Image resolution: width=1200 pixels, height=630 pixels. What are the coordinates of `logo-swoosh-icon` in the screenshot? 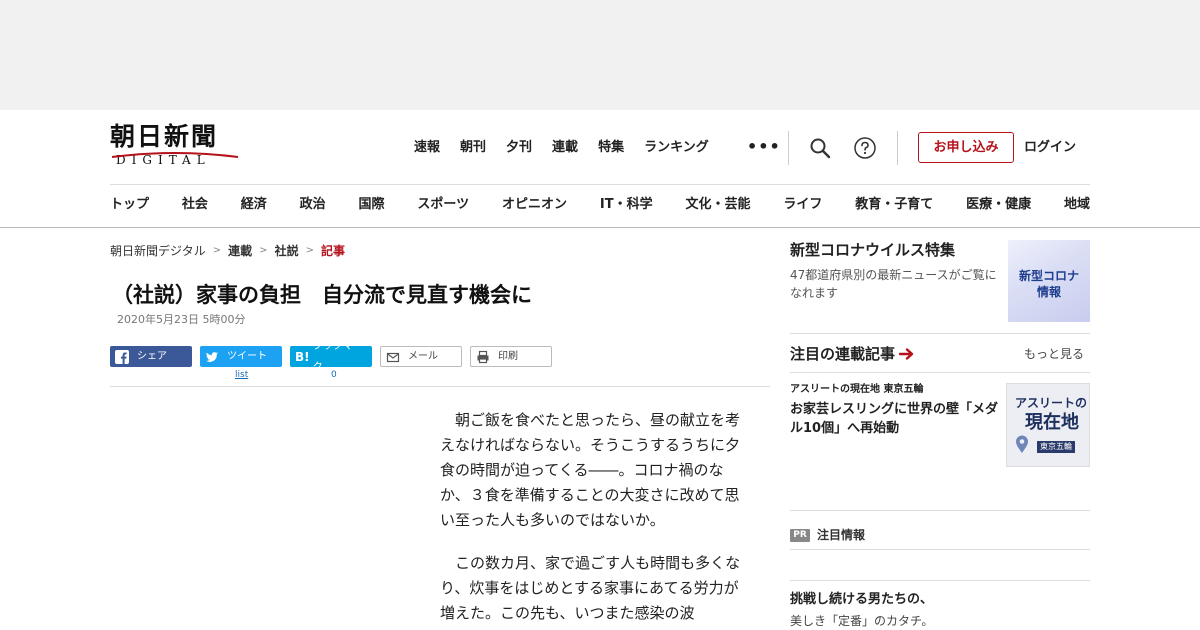 It's located at (175, 155).